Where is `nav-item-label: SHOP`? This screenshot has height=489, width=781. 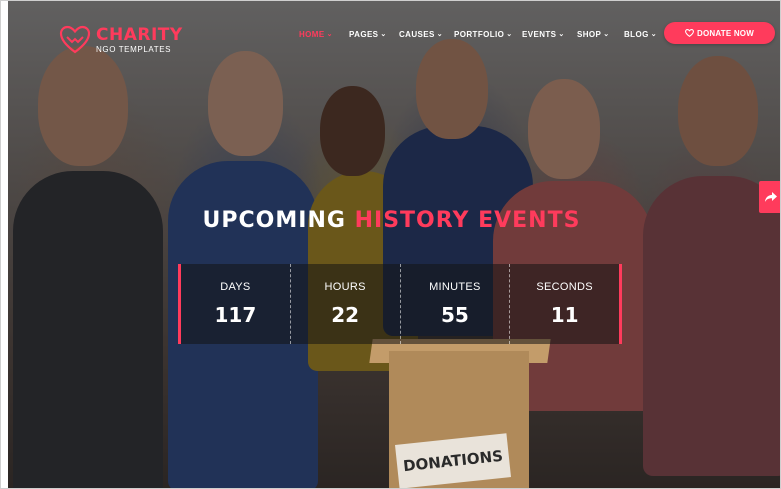
nav-item-label: SHOP is located at coordinates (589, 34).